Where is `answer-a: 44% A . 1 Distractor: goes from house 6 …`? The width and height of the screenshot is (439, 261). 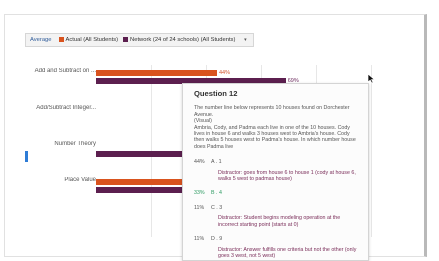 answer-a: 44% A . 1 Distractor: goes from house 6 … is located at coordinates (277, 170).